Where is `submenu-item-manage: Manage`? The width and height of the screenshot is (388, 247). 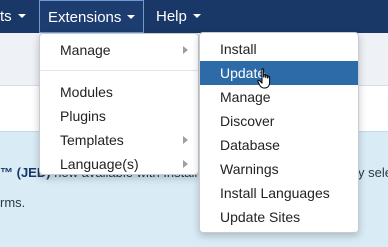
submenu-item-manage: Manage is located at coordinates (279, 97).